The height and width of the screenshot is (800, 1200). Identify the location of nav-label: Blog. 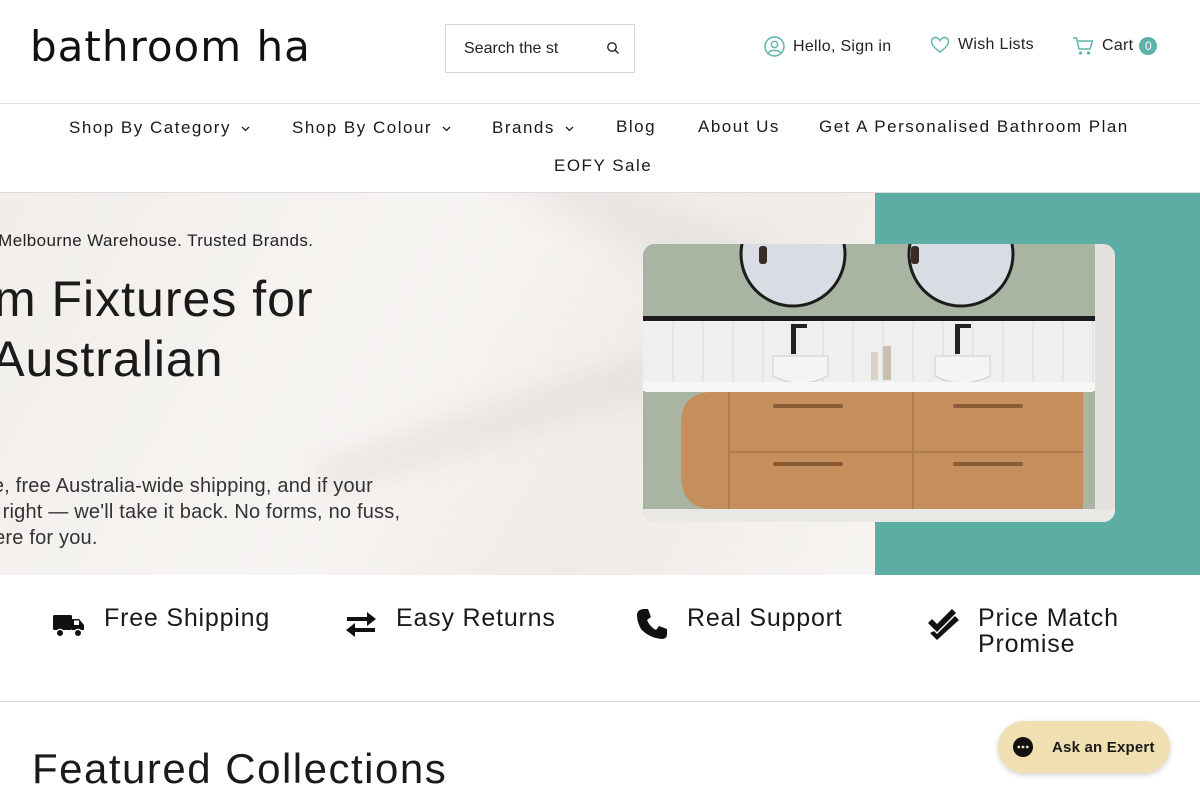
(636, 126).